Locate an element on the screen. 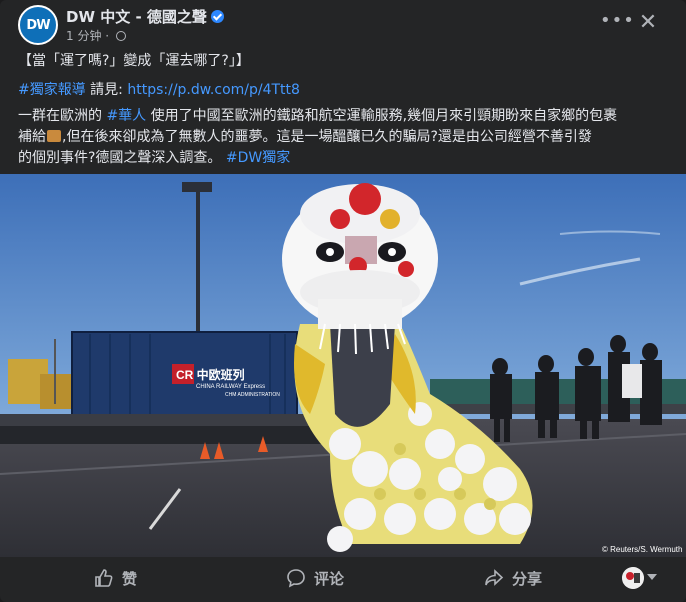 Image resolution: width=686 pixels, height=602 pixels. container-logo: CR 中欧班列 is located at coordinates (210, 374).